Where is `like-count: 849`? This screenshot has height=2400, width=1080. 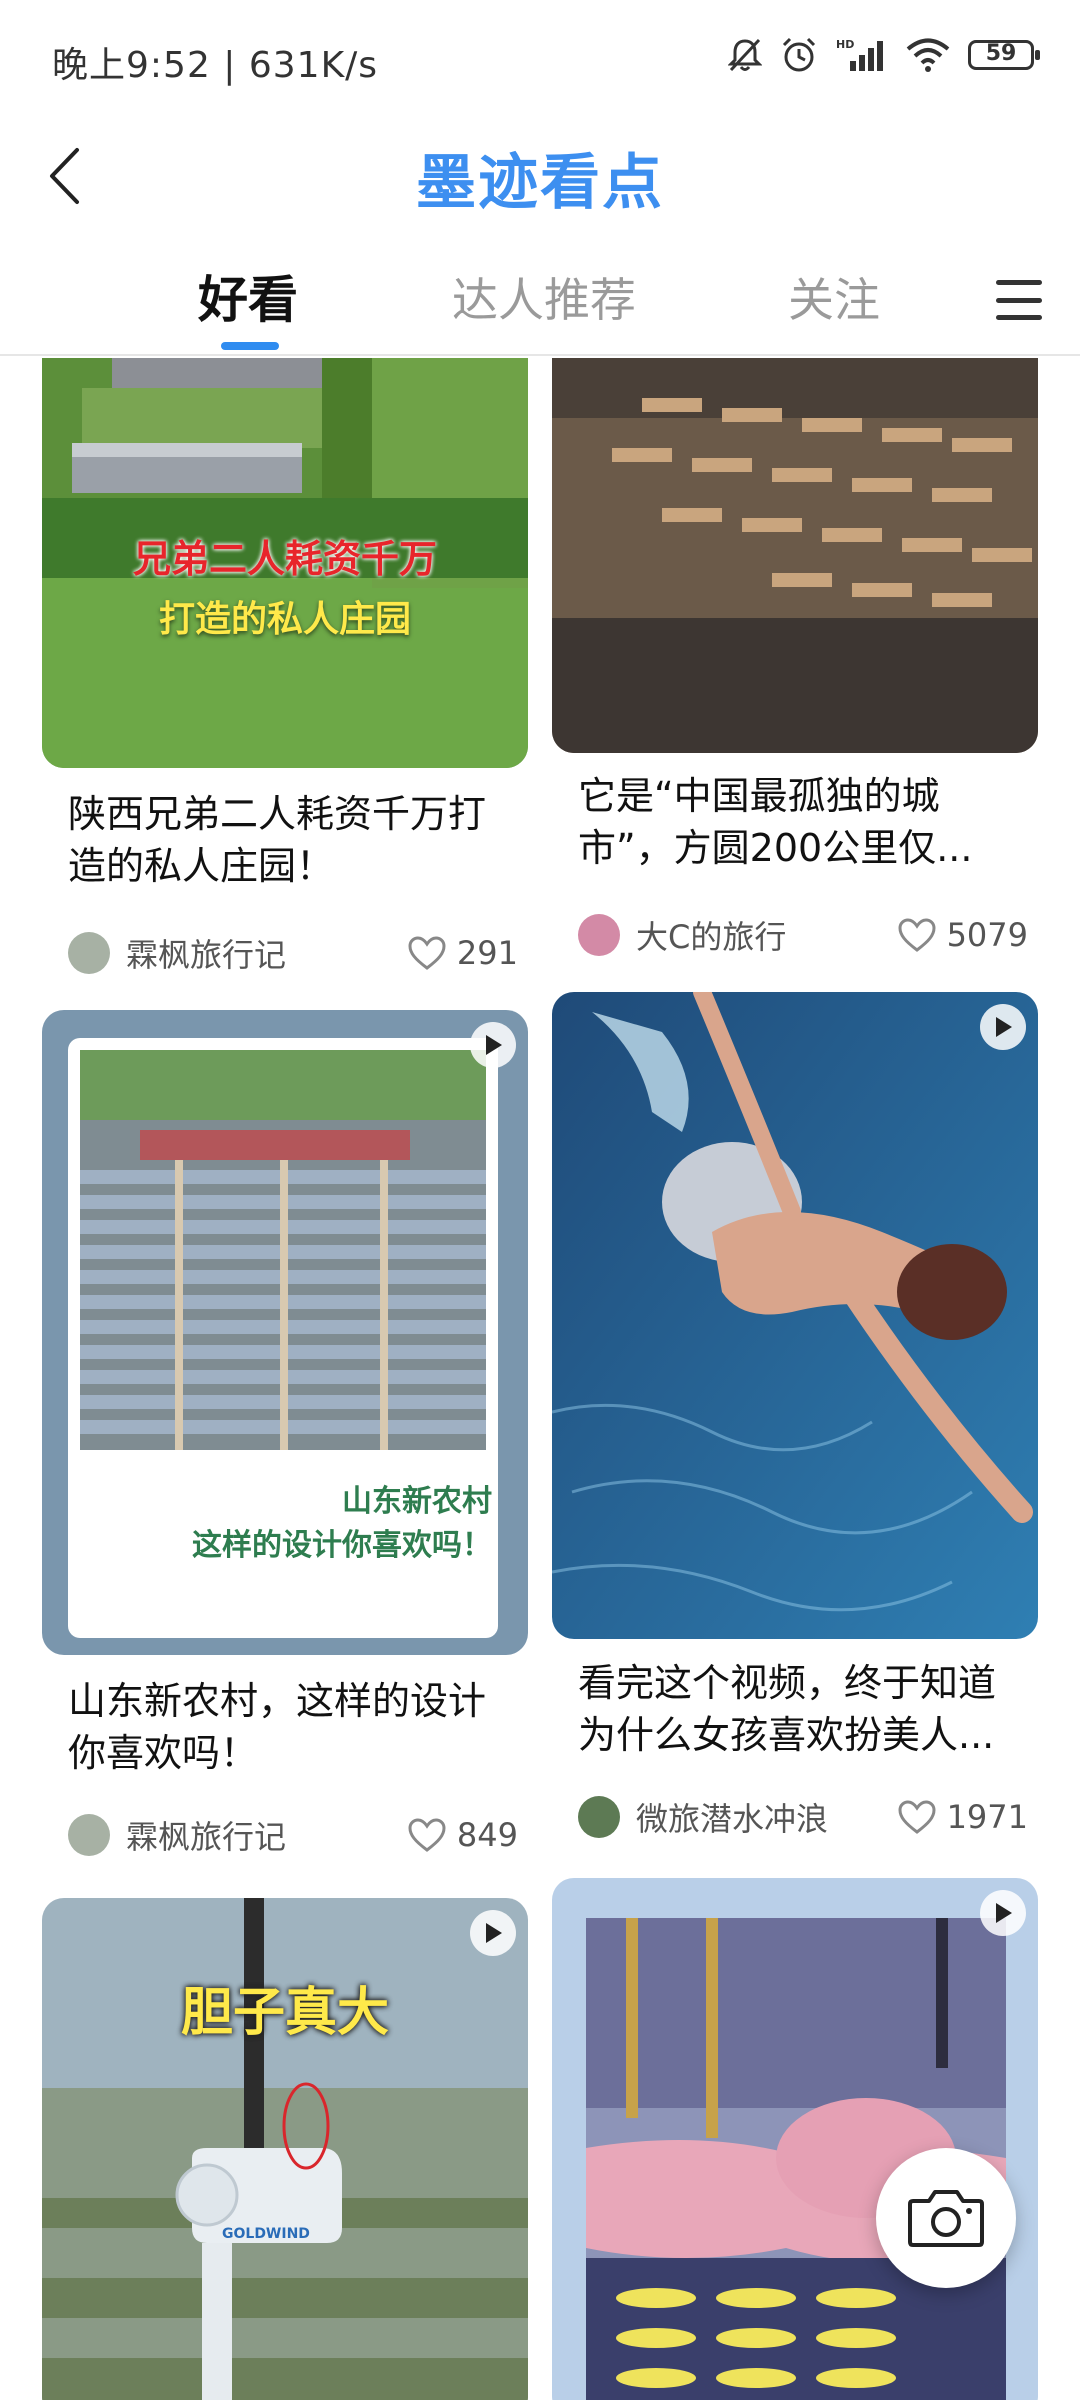 like-count: 849 is located at coordinates (487, 1835).